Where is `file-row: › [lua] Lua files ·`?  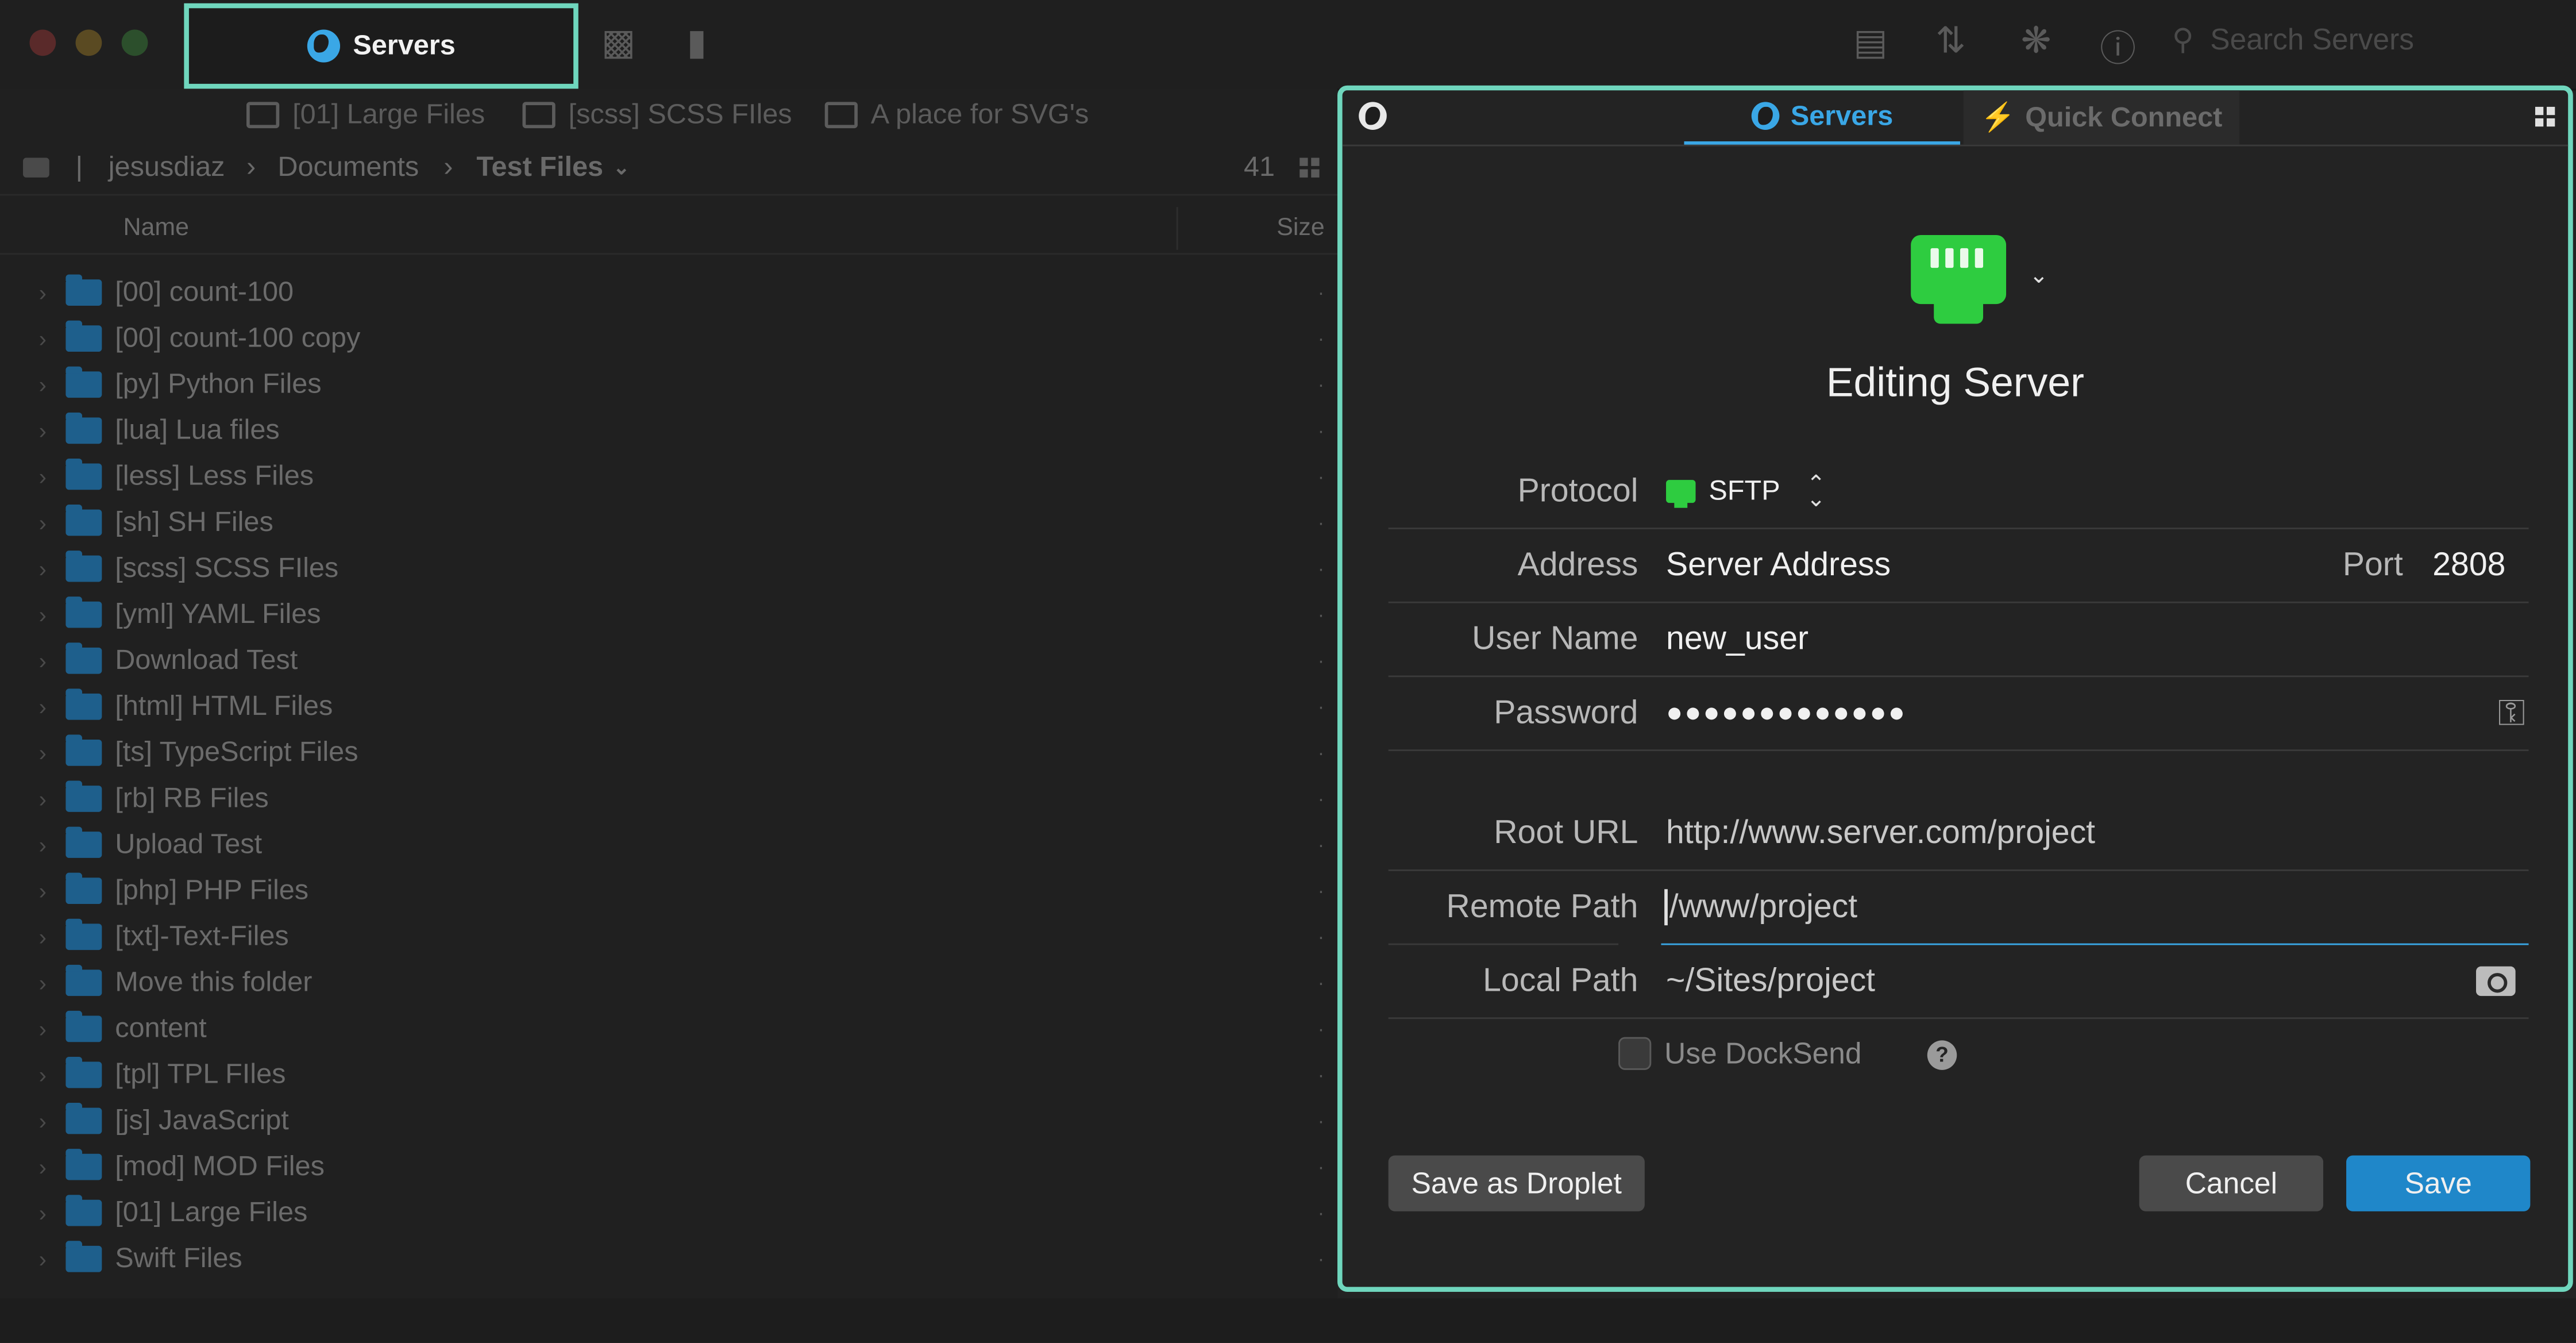
file-row: › [lua] Lua files · is located at coordinates (668, 430).